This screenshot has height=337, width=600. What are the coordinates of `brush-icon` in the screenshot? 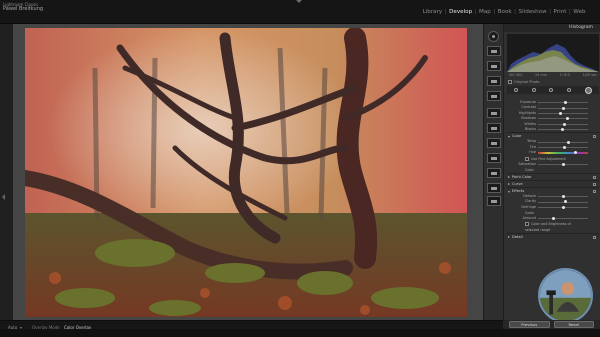 It's located at (494, 143).